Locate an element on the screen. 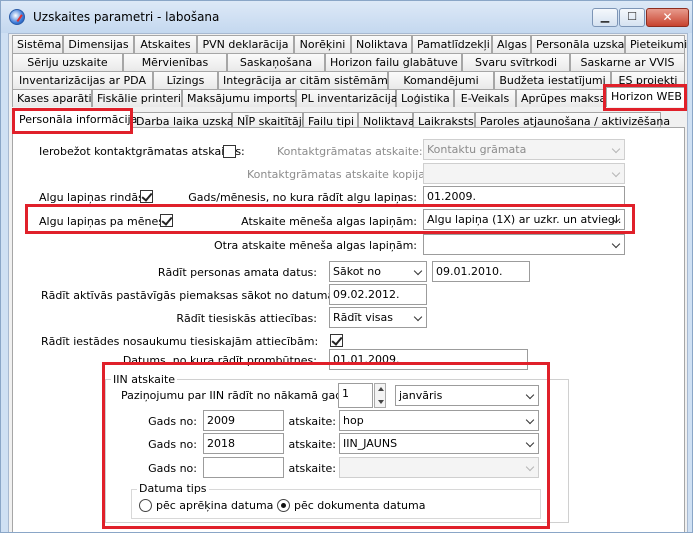  otra-atskaite-select is located at coordinates (524, 244).